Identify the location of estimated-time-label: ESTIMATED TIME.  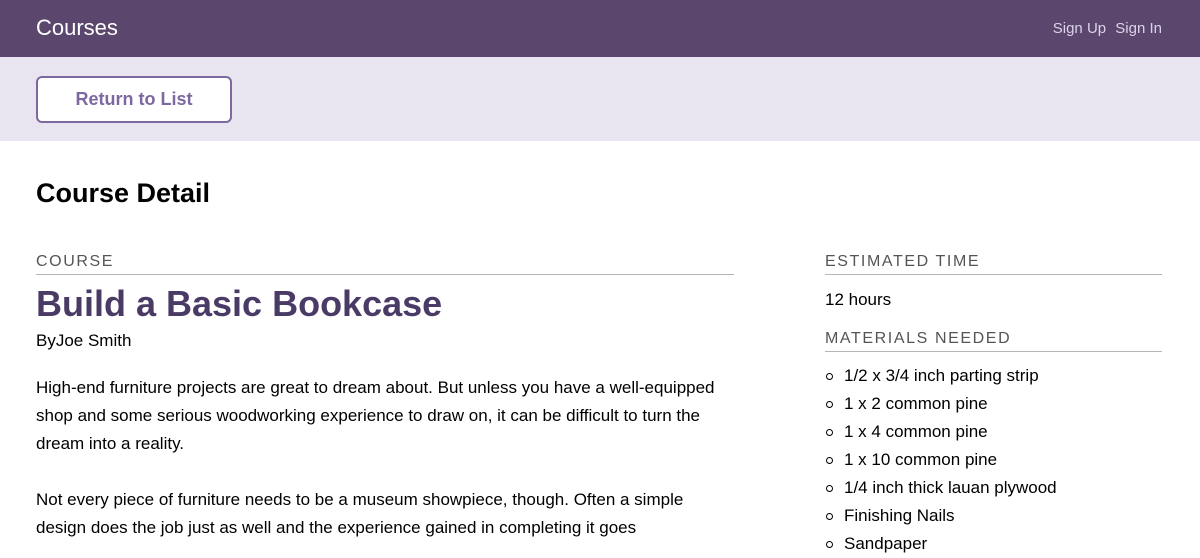
(993, 263).